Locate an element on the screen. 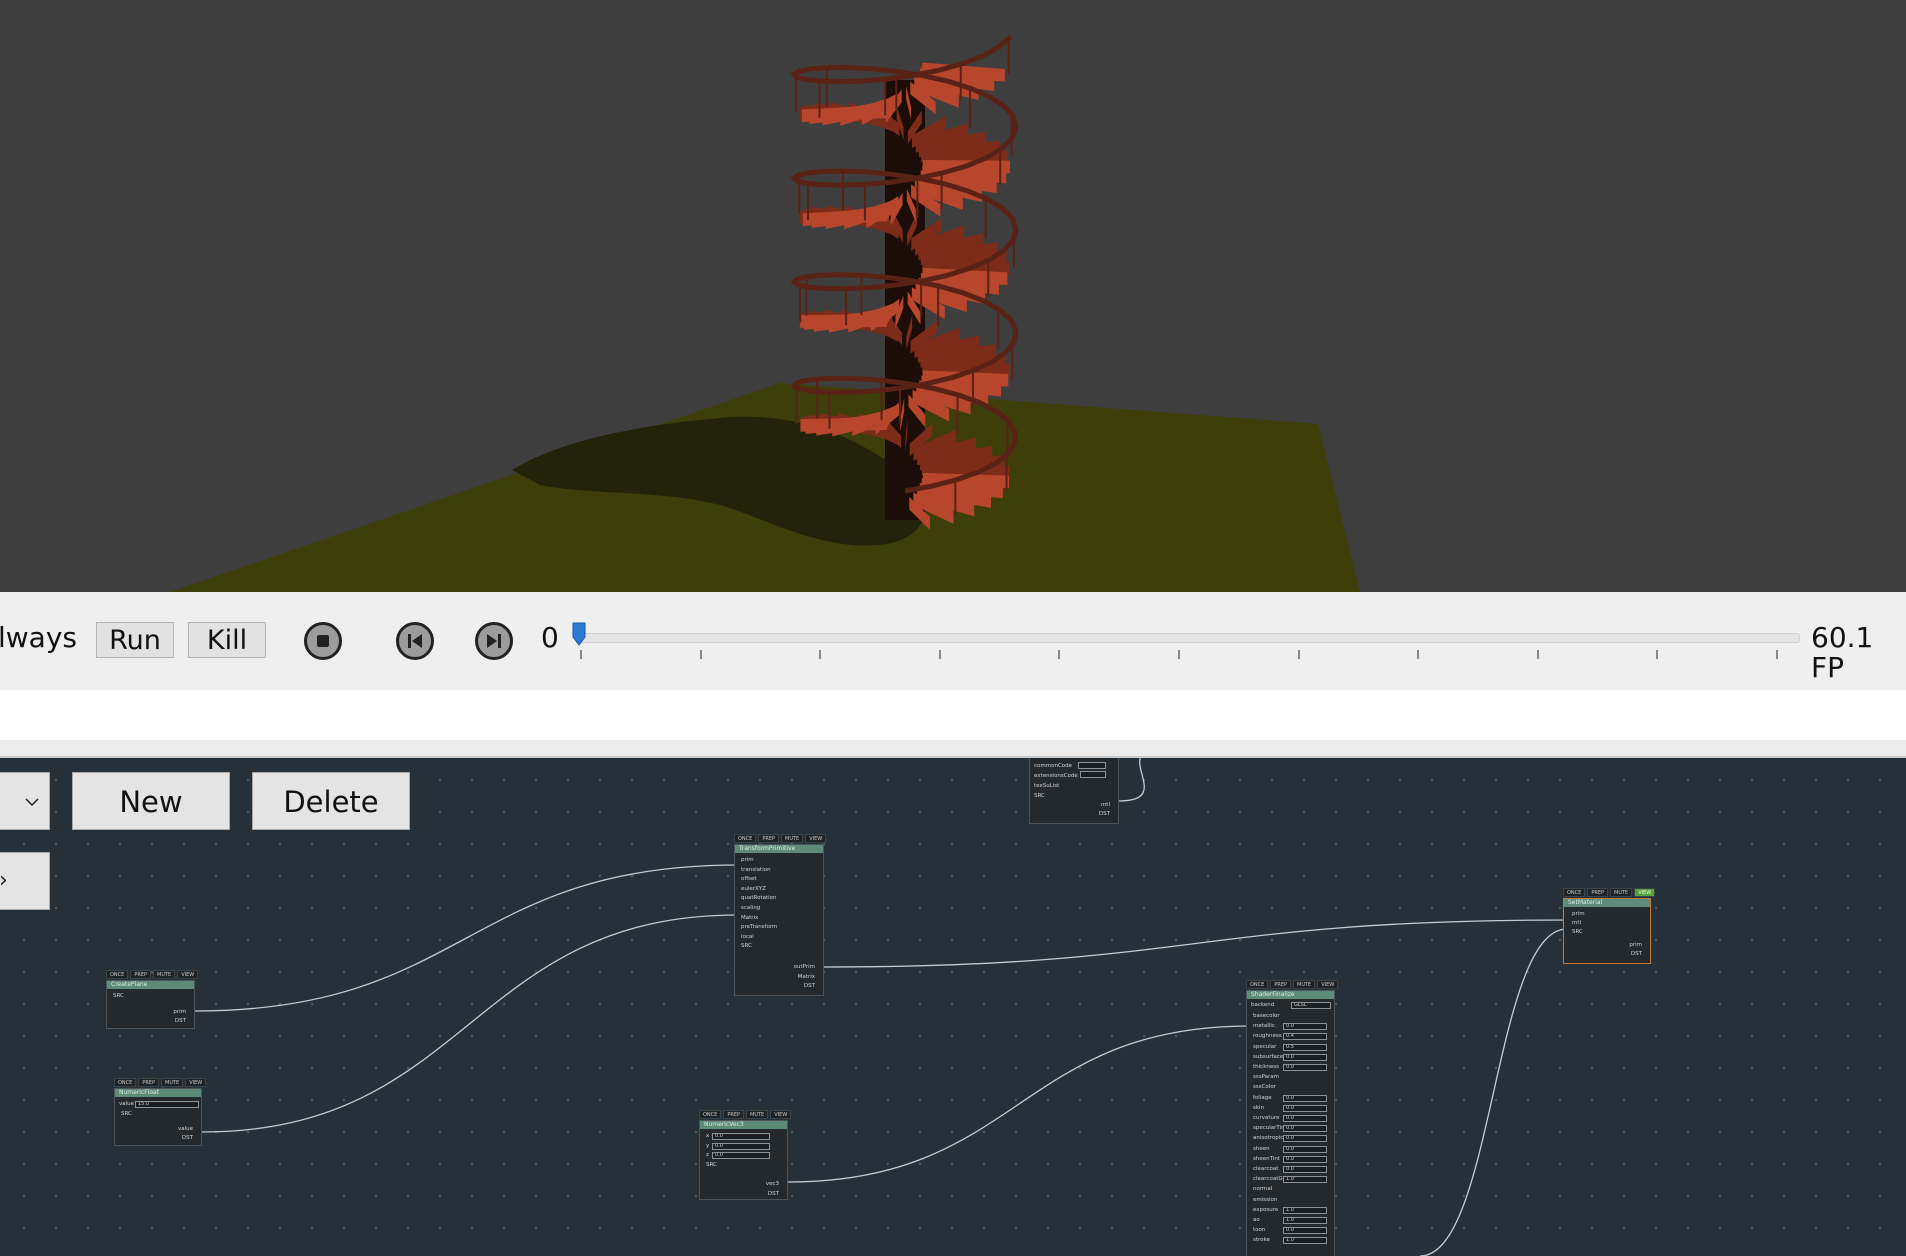 The image size is (1906, 1256). port-label: basecolor is located at coordinates (1266, 1016).